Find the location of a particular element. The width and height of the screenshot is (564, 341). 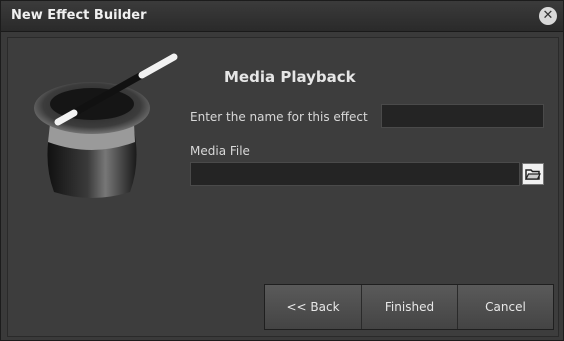

finished-button: Finished is located at coordinates (409, 307).